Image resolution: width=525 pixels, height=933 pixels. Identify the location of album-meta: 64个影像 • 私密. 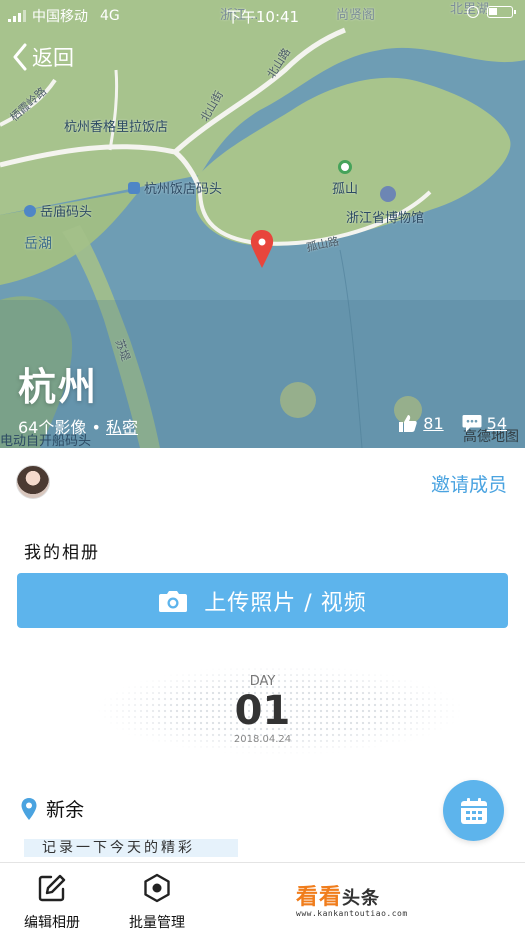
(78, 426).